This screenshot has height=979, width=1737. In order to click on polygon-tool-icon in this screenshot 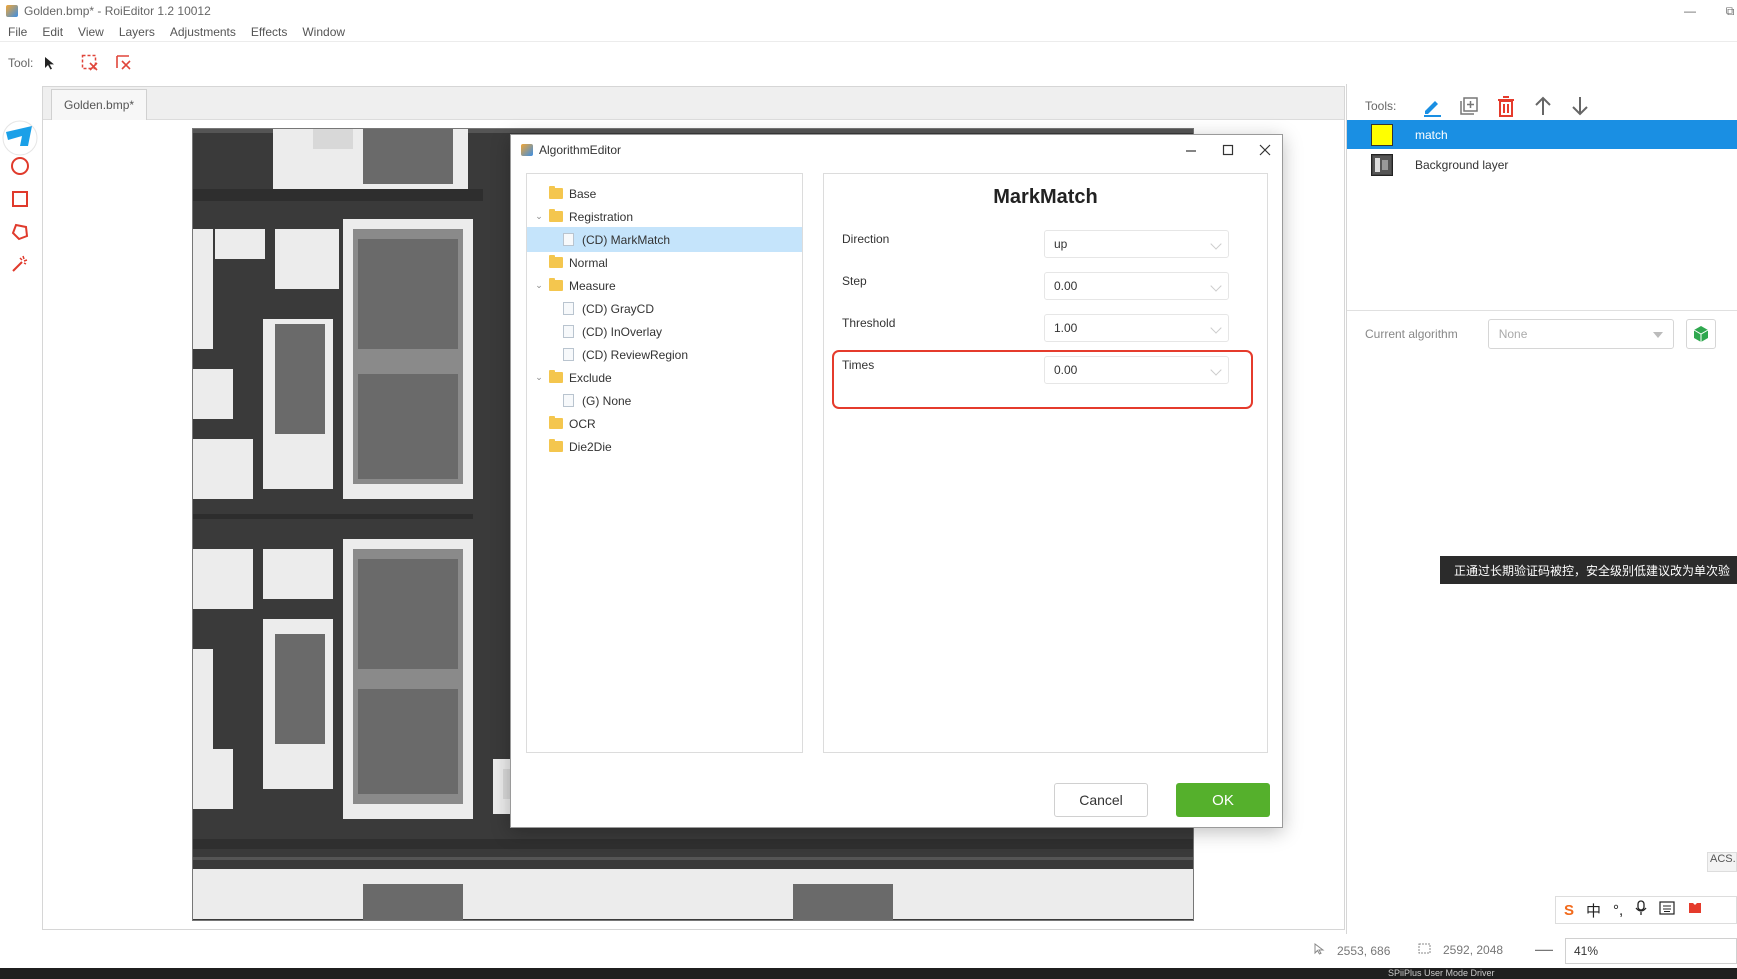, I will do `click(20, 232)`.